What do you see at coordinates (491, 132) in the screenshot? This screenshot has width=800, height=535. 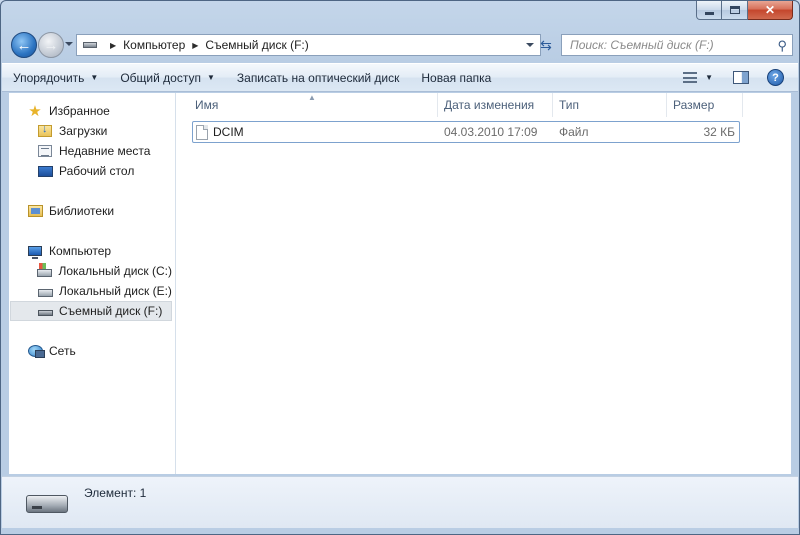 I see `file-date: 04.03.2010 17:09` at bounding box center [491, 132].